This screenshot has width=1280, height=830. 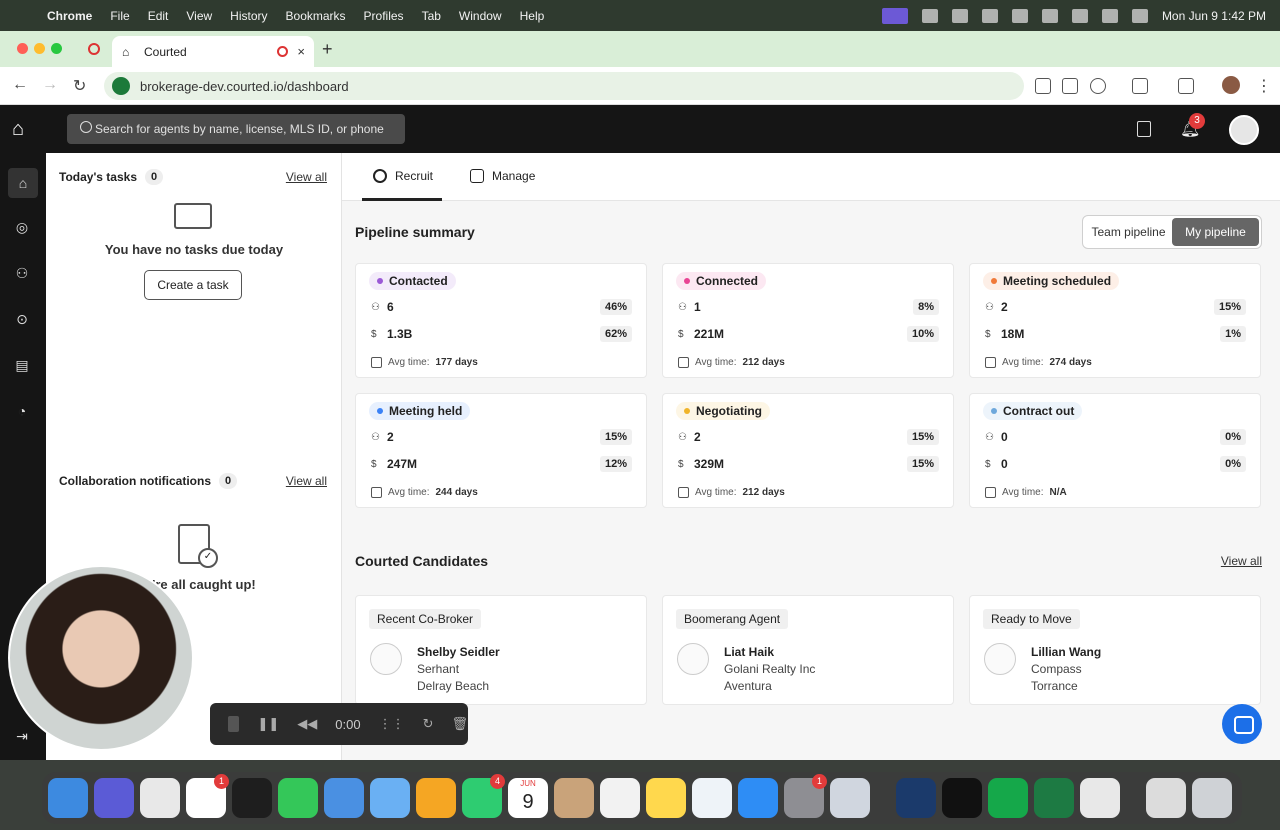 I want to click on site-info-icon, so click(x=121, y=86).